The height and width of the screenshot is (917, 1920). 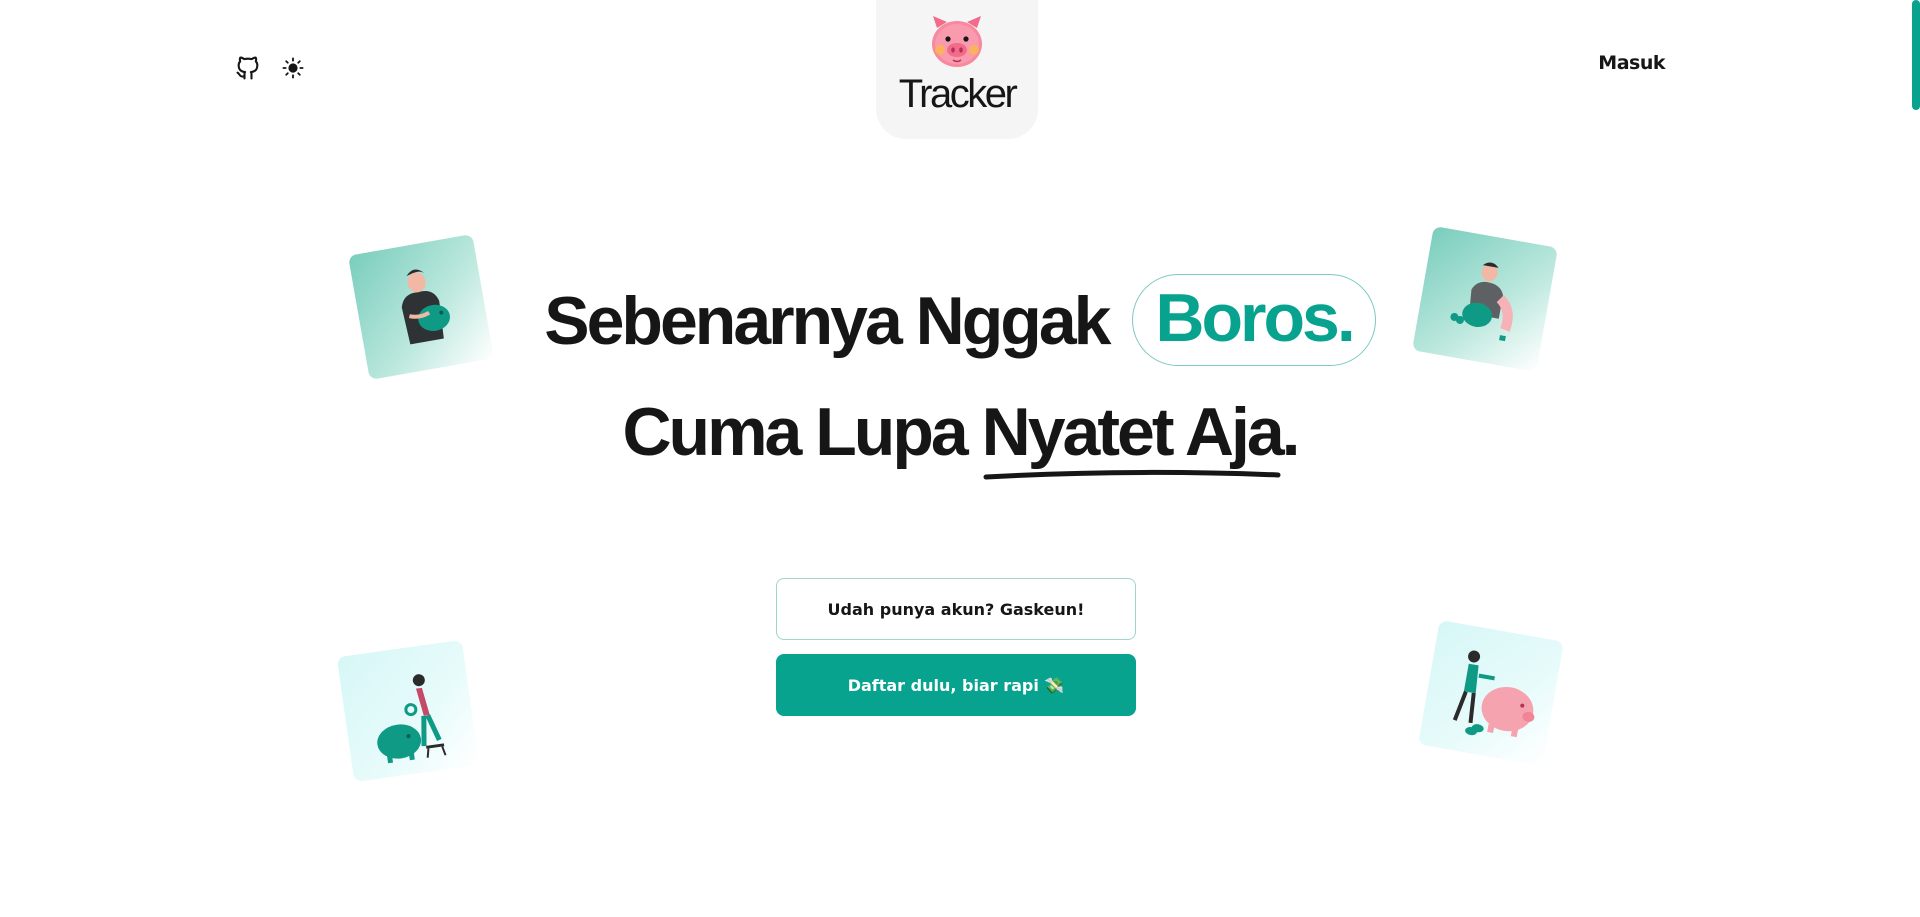 I want to click on hero-line-2-prefix: Cuma Lupa, so click(x=795, y=432).